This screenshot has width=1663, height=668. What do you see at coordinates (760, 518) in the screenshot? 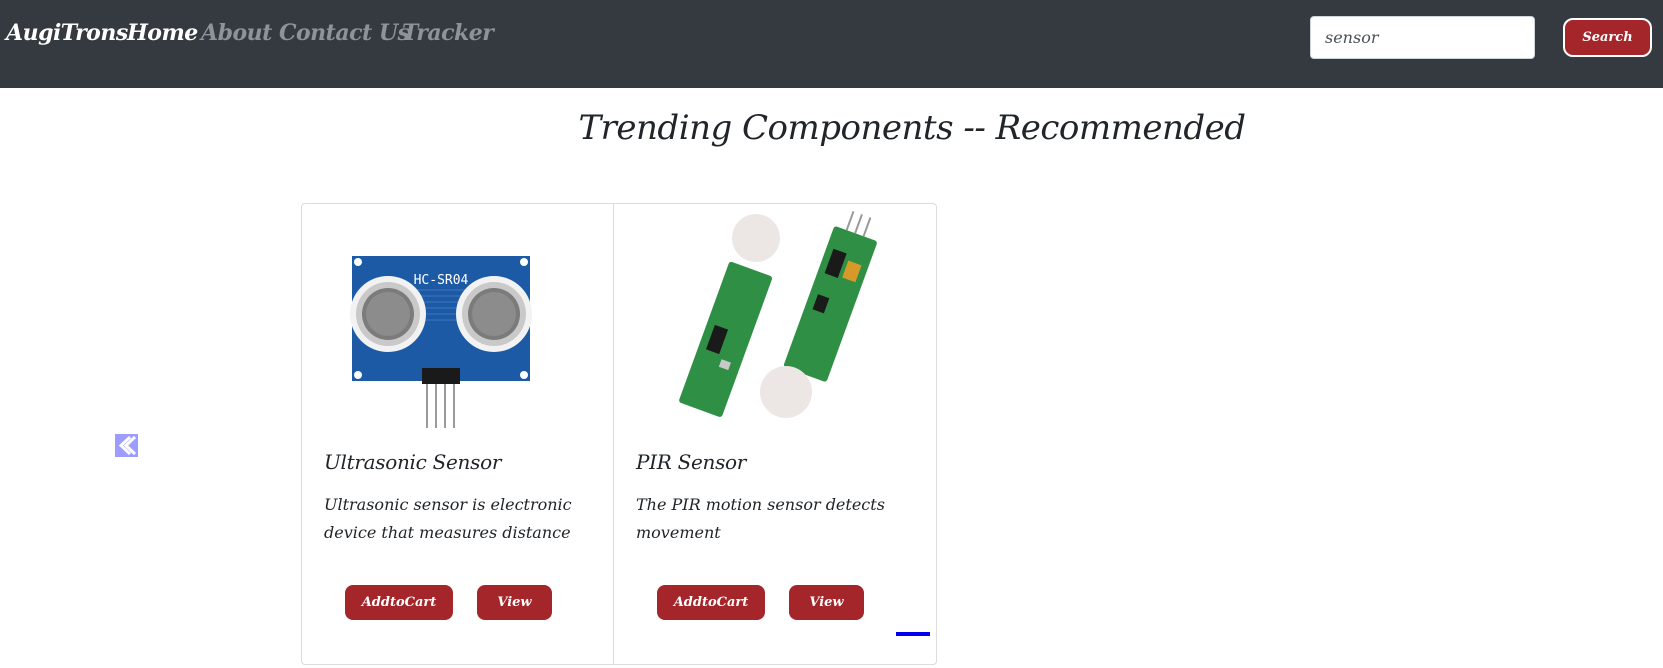
I see `card-description: The PIR motion sensor detects movement` at bounding box center [760, 518].